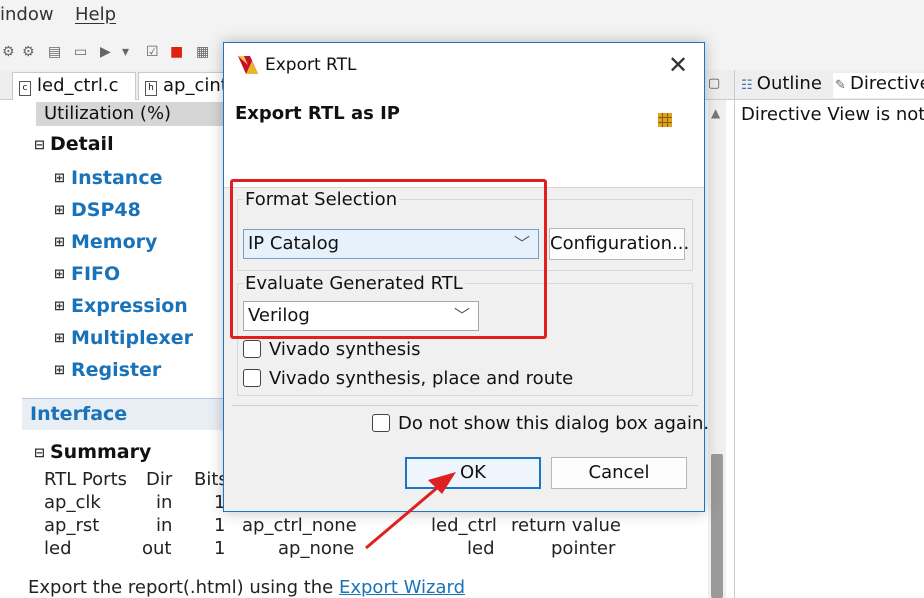 The width and height of the screenshot is (924, 598). What do you see at coordinates (82, 144) in the screenshot?
I see `detail-title: Detail` at bounding box center [82, 144].